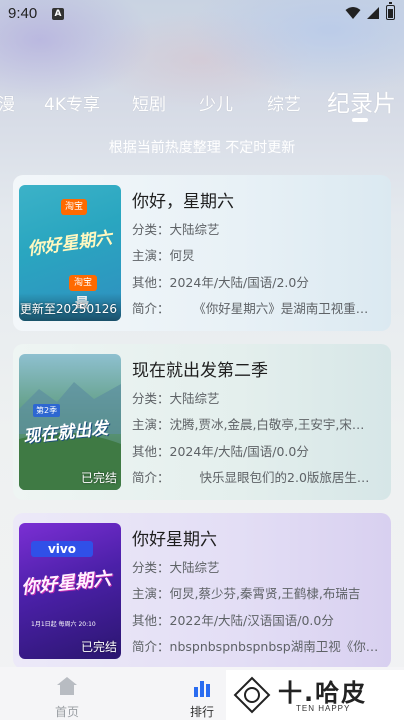  What do you see at coordinates (220, 282) in the screenshot?
I see `card-other: 其他：2024年/大陆/国语/2.0分` at bounding box center [220, 282].